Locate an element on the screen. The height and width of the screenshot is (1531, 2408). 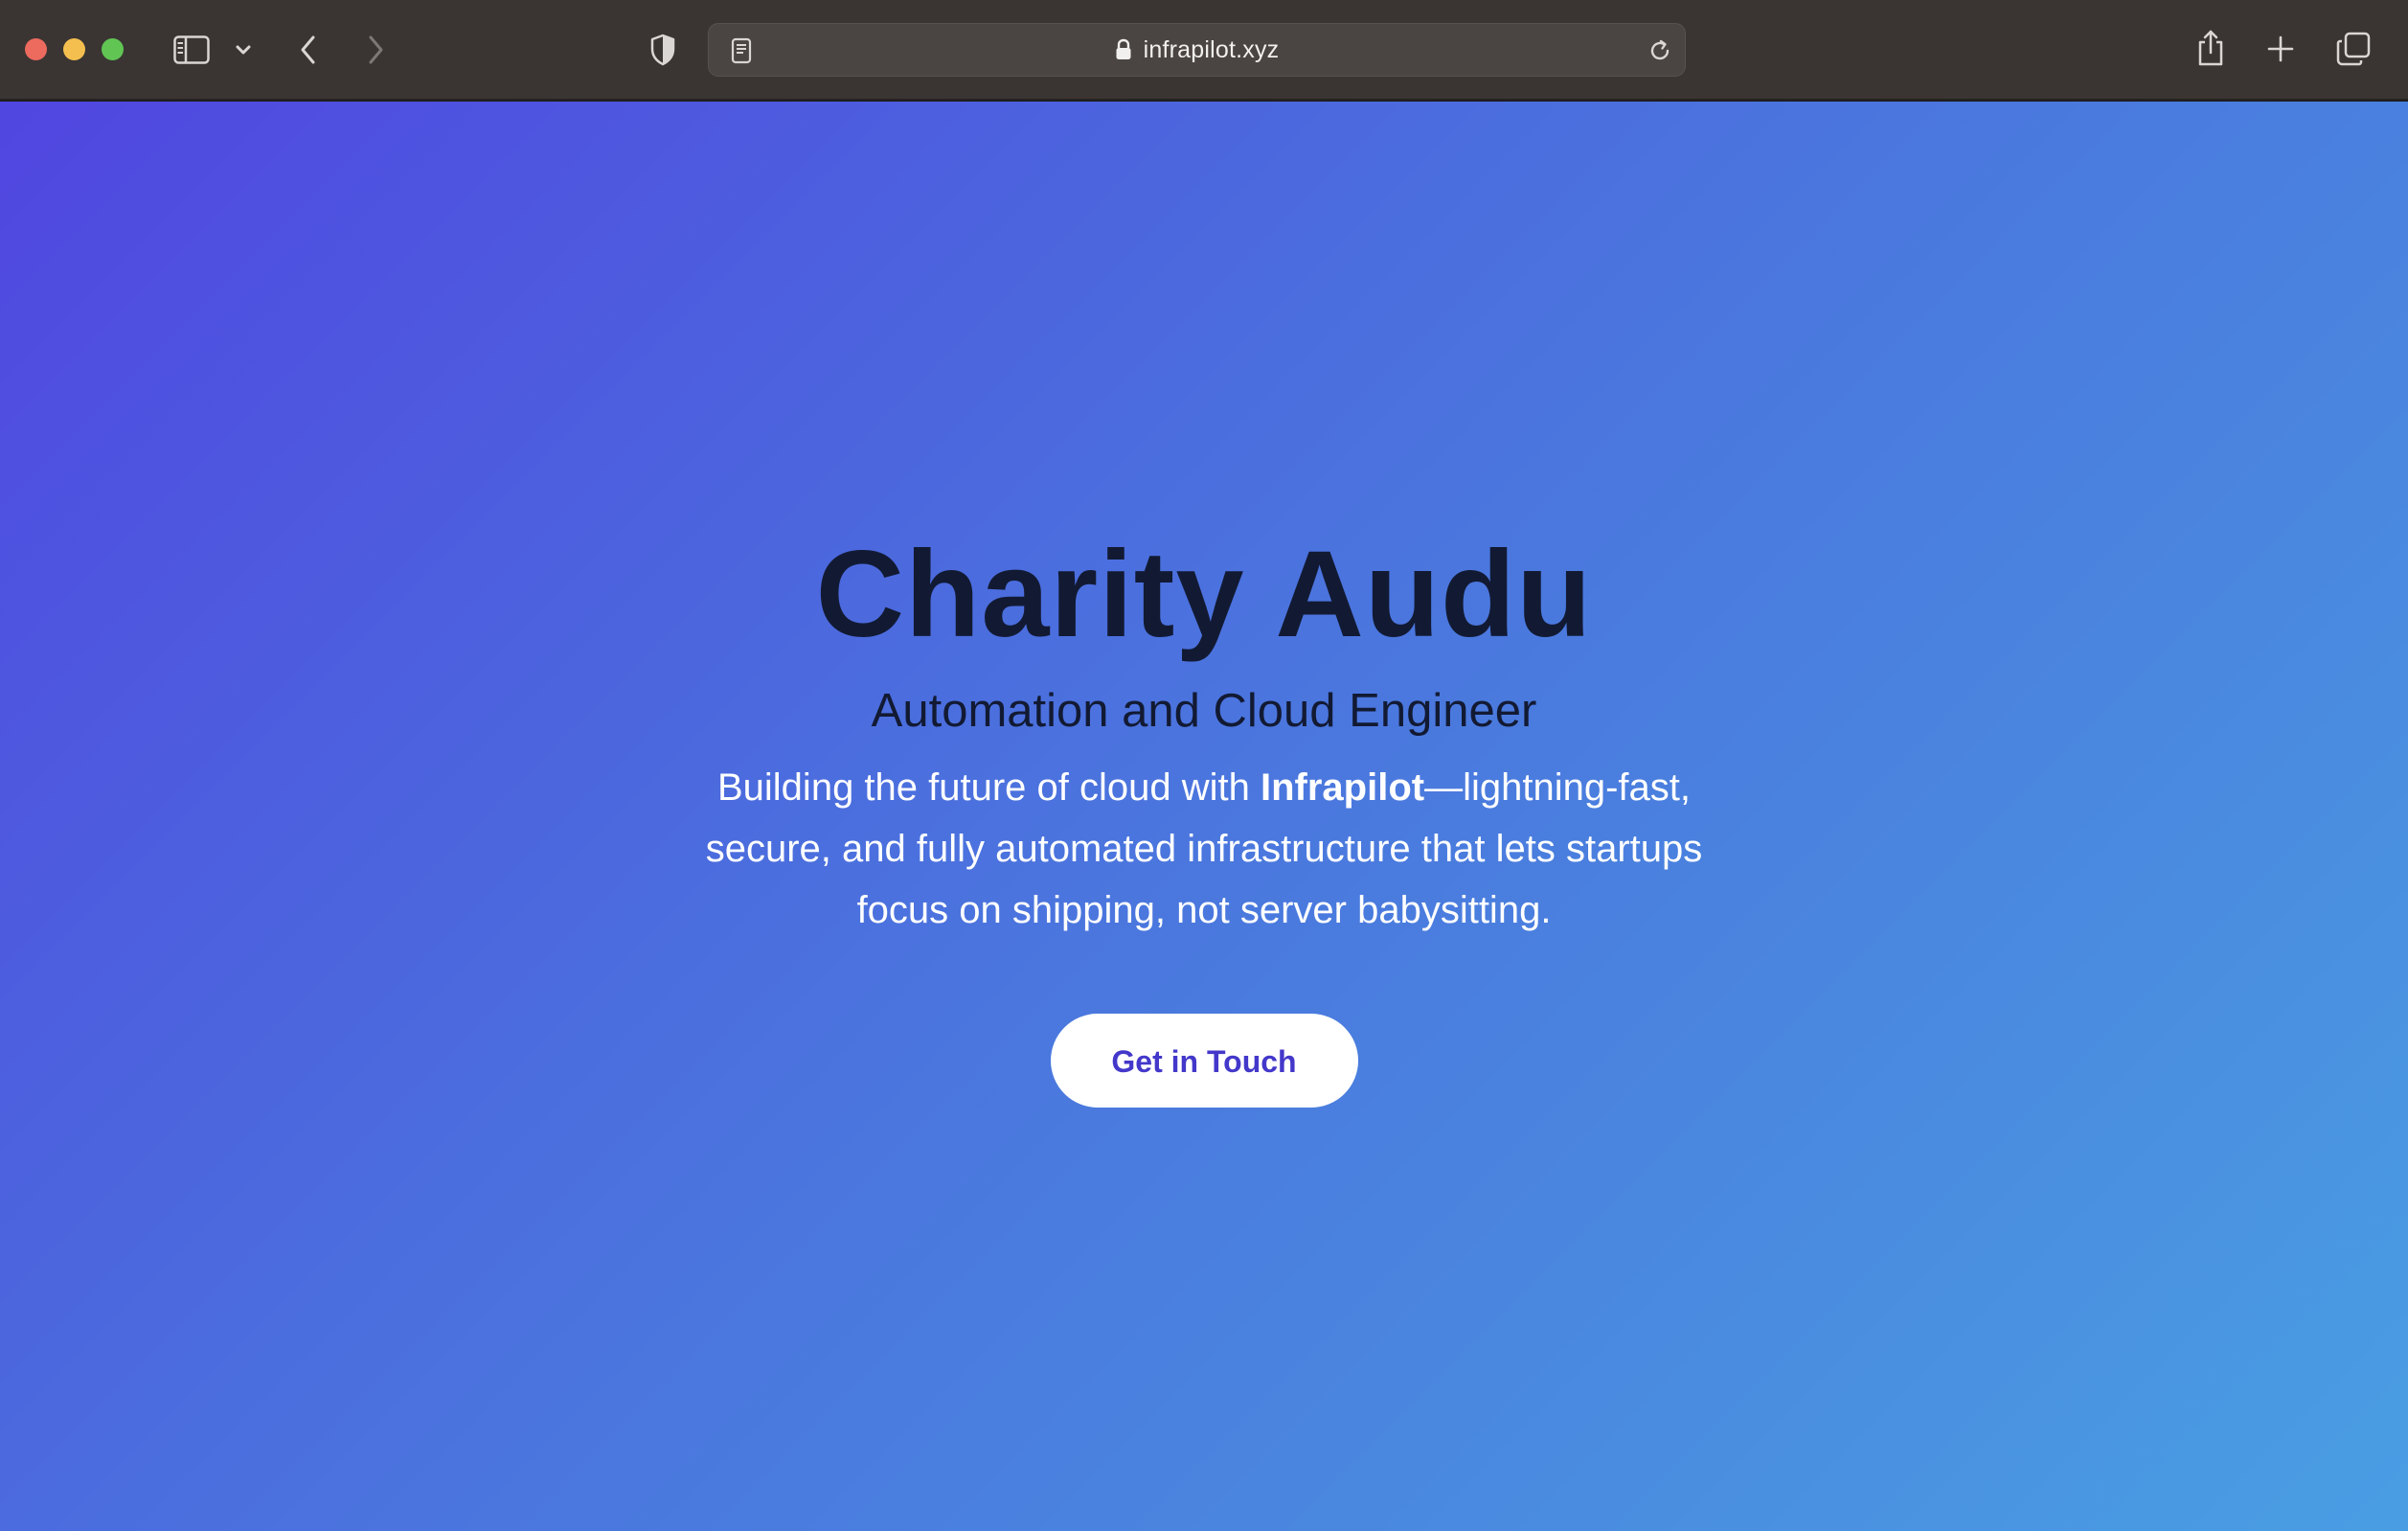
hero-role: Automation and Cloud Engineer is located at coordinates (1204, 711).